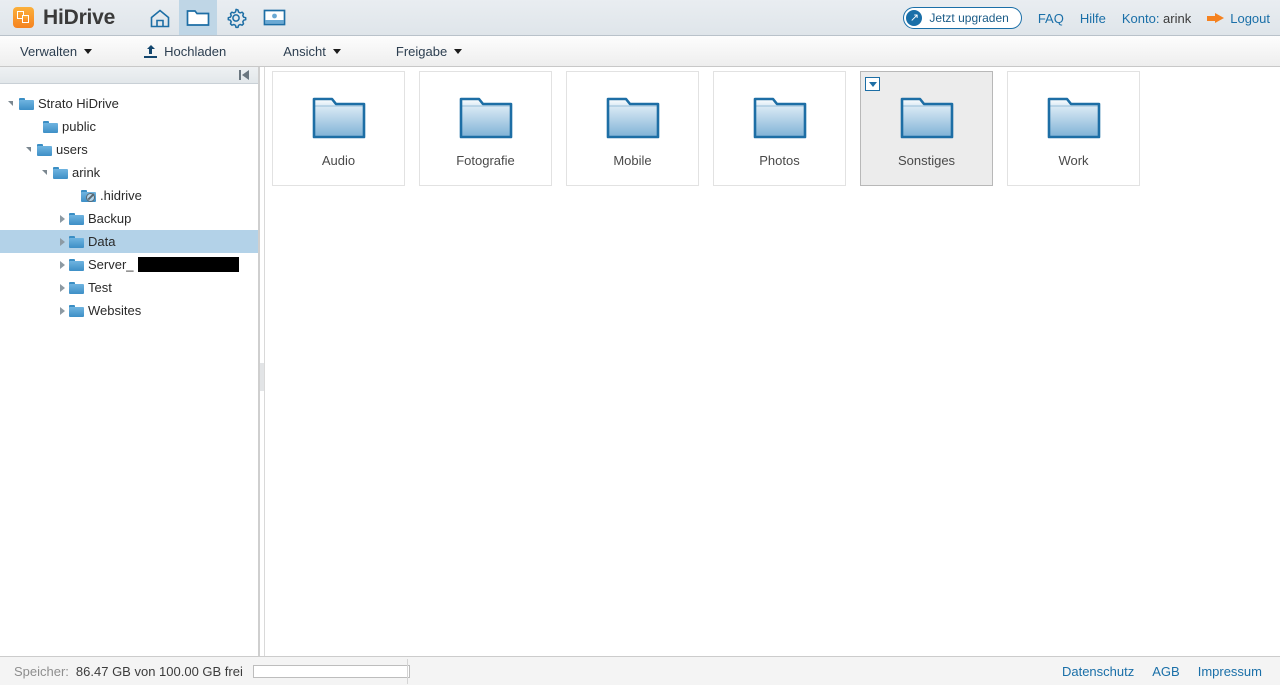 This screenshot has width=1280, height=685. Describe the element at coordinates (111, 264) in the screenshot. I see `tree-item-label: Server_` at that location.